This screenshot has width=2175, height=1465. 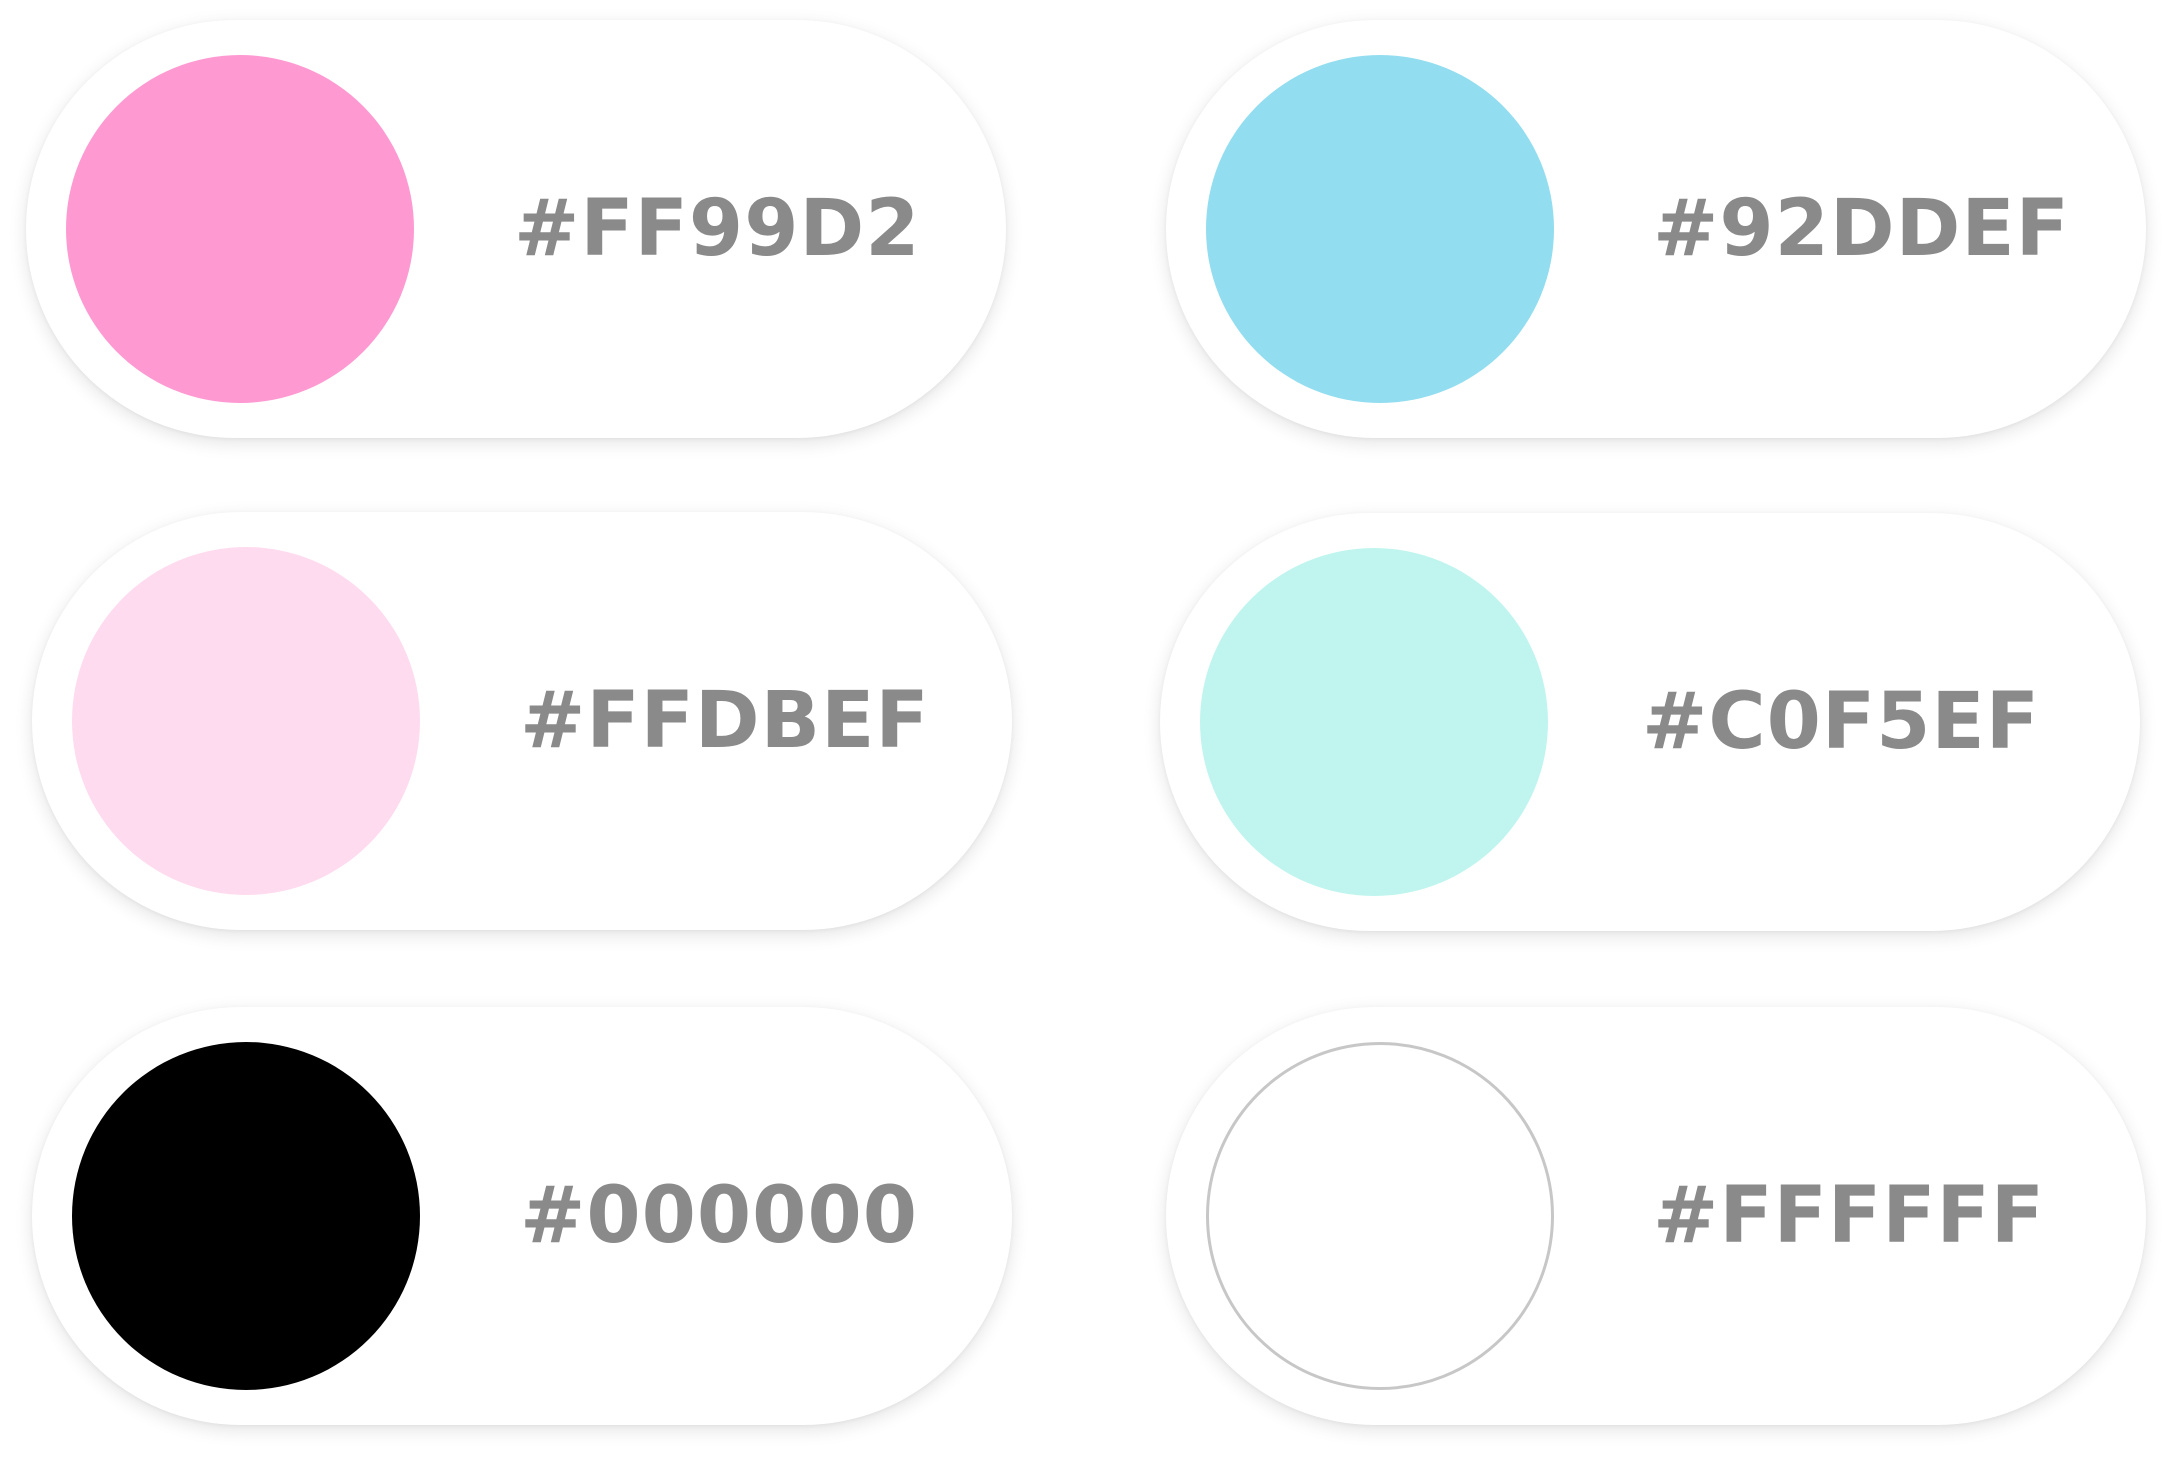 What do you see at coordinates (1841, 722) in the screenshot?
I see `hex-code-label: #C0F5EF` at bounding box center [1841, 722].